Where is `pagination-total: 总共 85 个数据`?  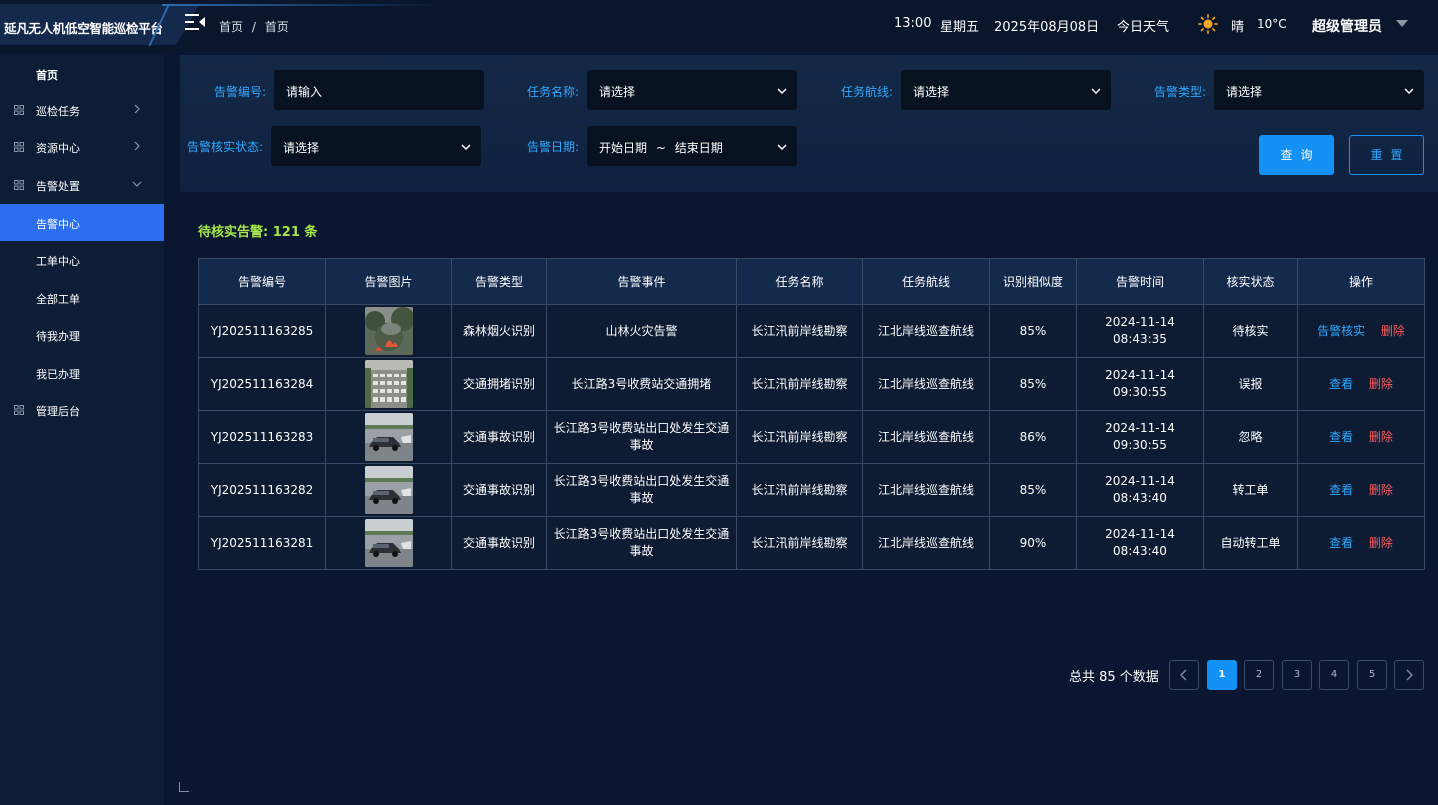 pagination-total: 总共 85 个数据 is located at coordinates (1114, 677).